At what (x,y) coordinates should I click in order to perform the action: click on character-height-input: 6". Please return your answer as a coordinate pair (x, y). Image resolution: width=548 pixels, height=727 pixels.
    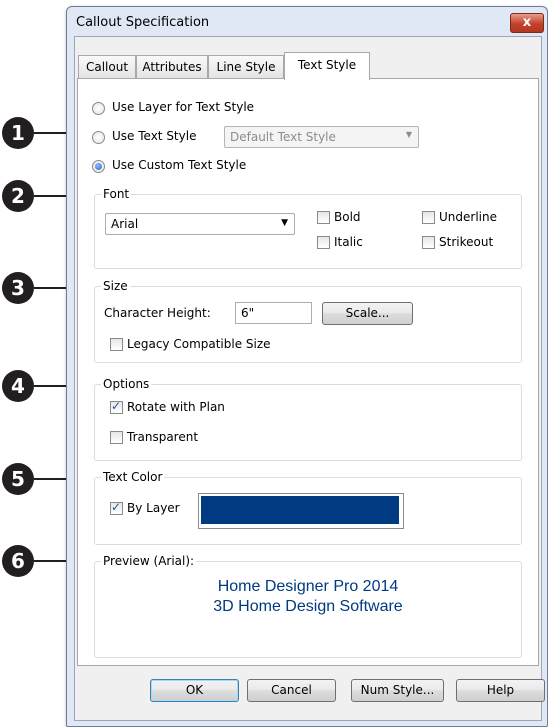
    Looking at the image, I should click on (273, 313).